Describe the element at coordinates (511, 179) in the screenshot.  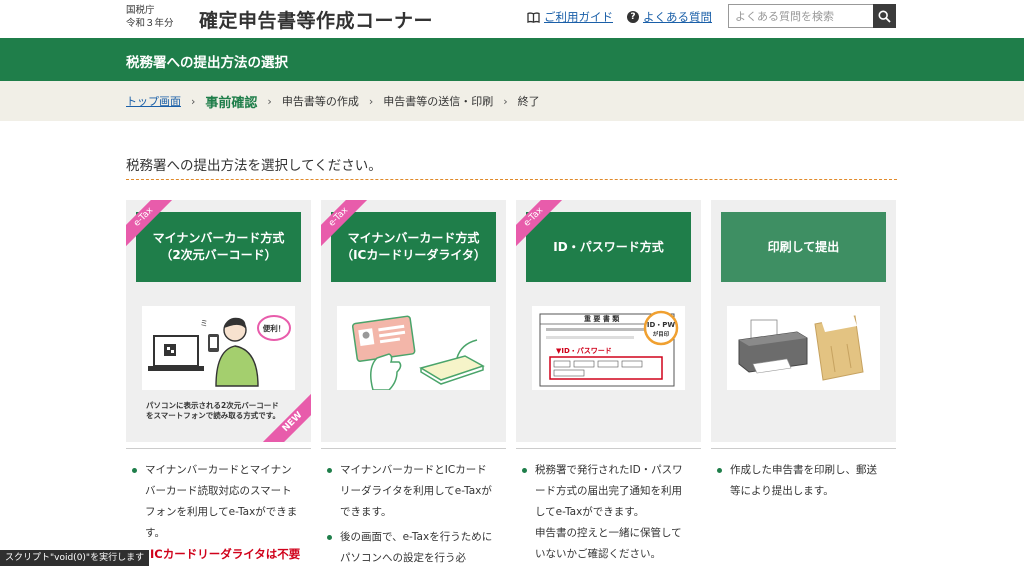
I see `dashed-divider` at that location.